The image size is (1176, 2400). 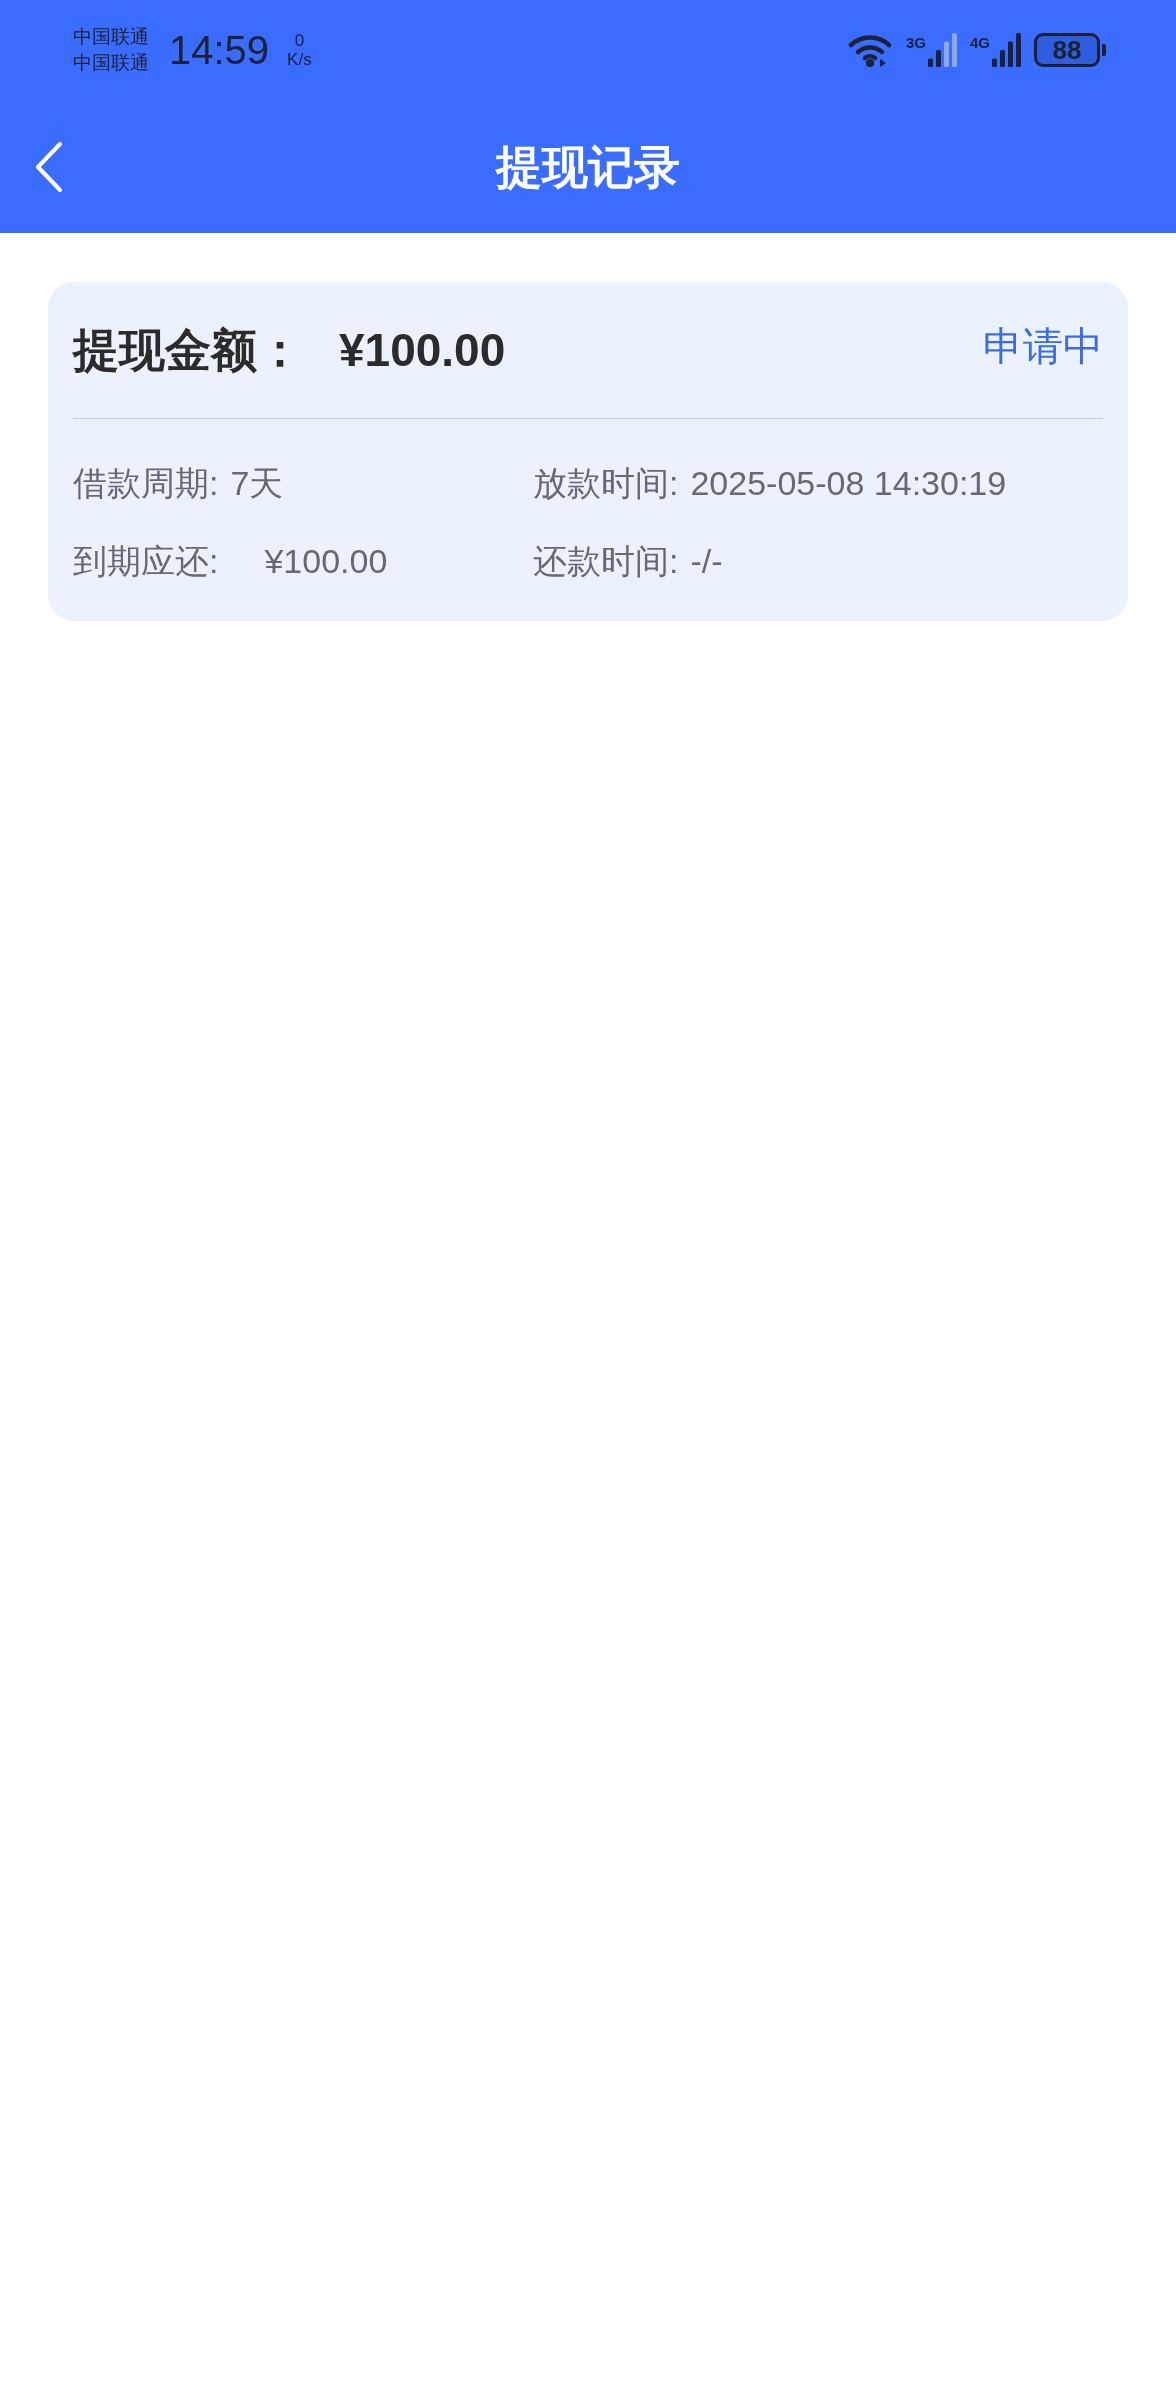 What do you see at coordinates (146, 483) in the screenshot?
I see `field-label: 借款周期:` at bounding box center [146, 483].